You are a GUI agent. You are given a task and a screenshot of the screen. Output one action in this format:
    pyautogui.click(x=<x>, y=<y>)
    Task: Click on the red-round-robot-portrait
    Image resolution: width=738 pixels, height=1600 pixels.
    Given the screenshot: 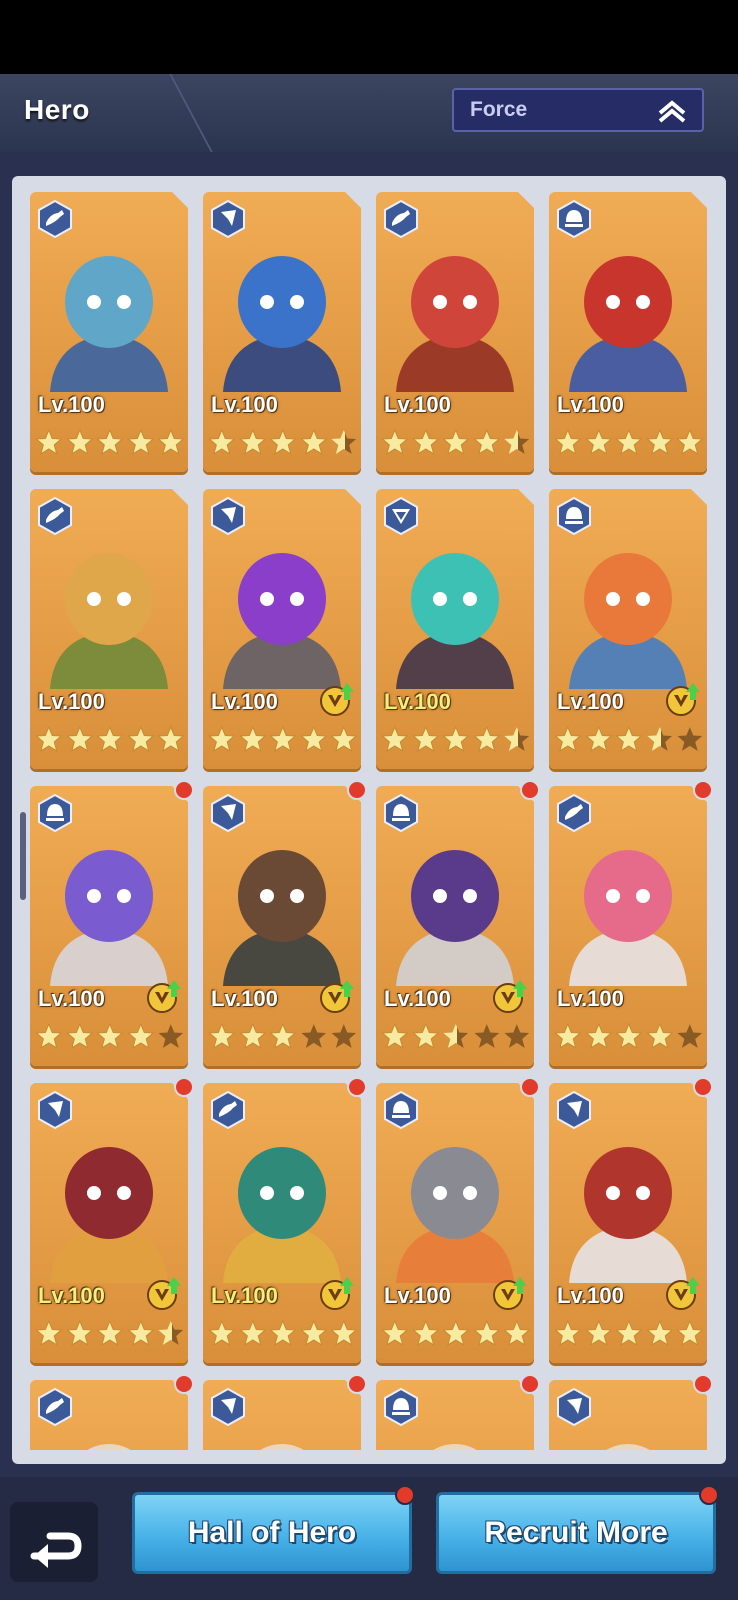 What is the action you would take?
    pyautogui.click(x=455, y=324)
    